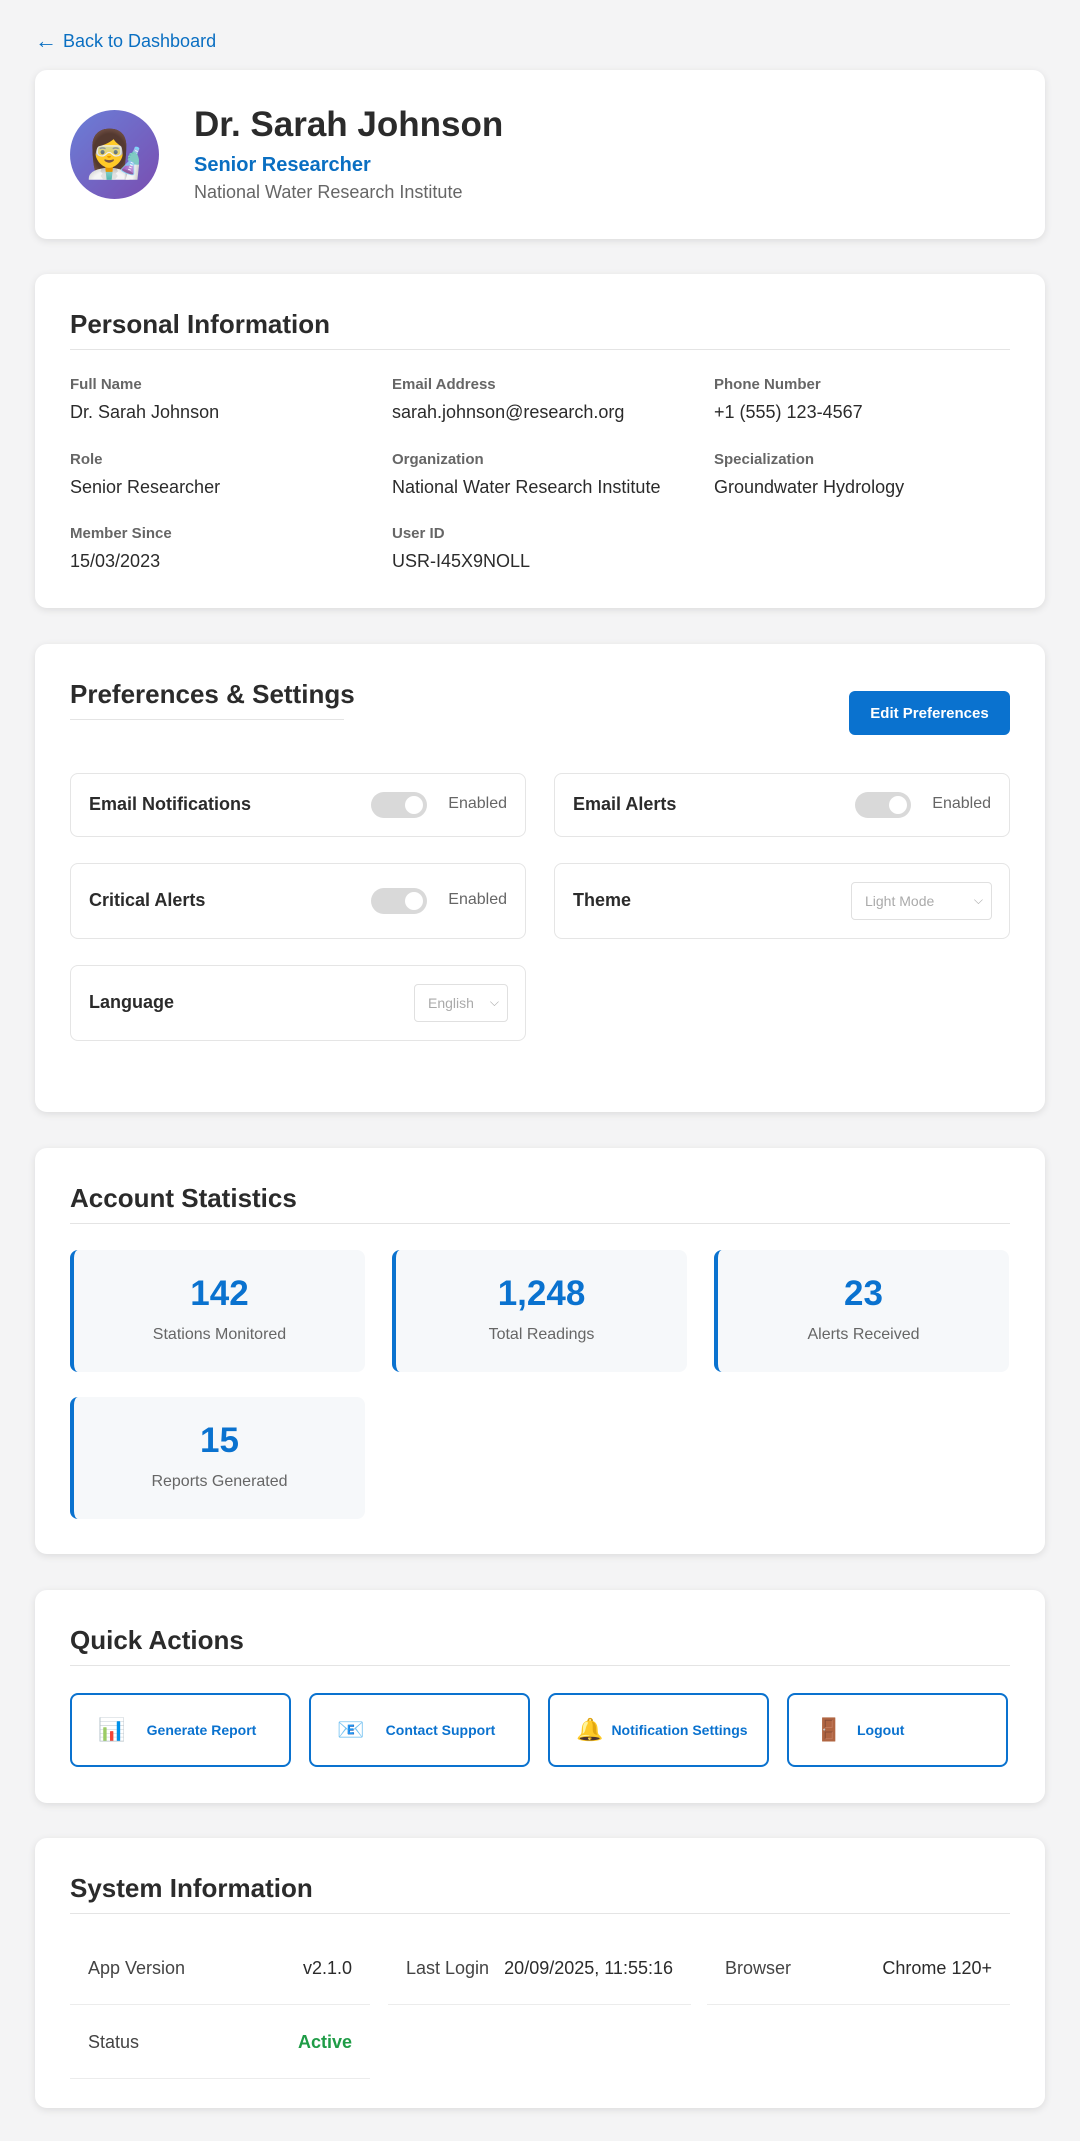 The height and width of the screenshot is (2141, 1080). What do you see at coordinates (541, 1334) in the screenshot?
I see `stat-label: Total Readings` at bounding box center [541, 1334].